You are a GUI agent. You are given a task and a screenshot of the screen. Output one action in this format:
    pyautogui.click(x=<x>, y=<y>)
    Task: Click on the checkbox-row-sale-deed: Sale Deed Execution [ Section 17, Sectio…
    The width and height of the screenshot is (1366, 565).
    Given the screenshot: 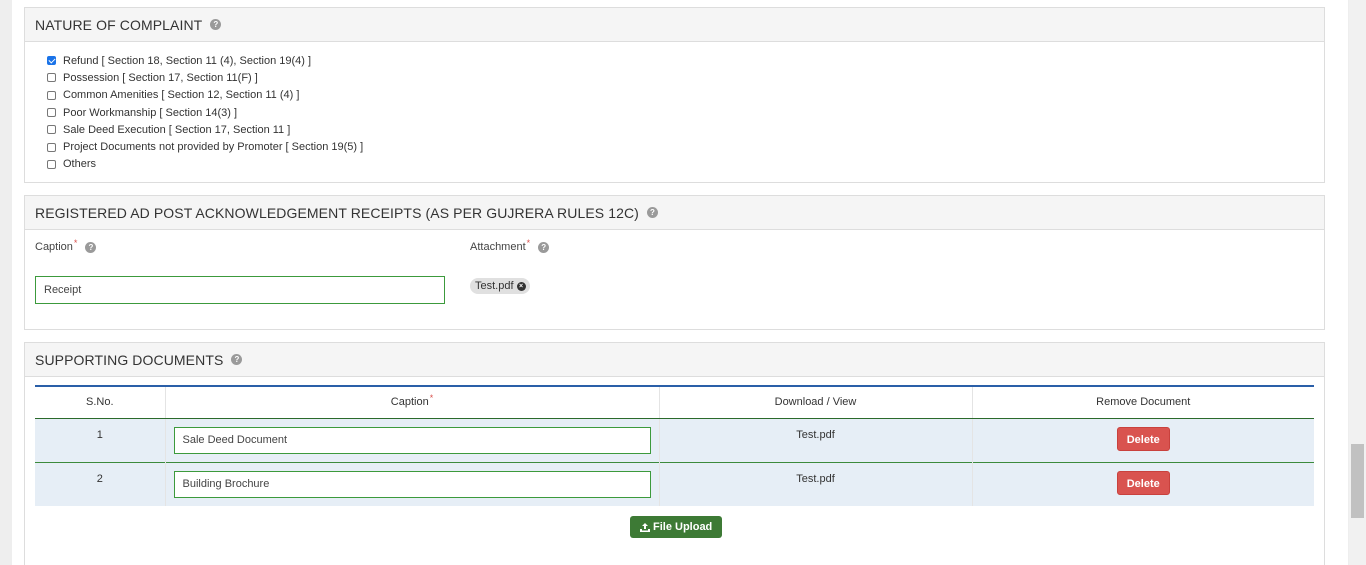 What is the action you would take?
    pyautogui.click(x=685, y=129)
    